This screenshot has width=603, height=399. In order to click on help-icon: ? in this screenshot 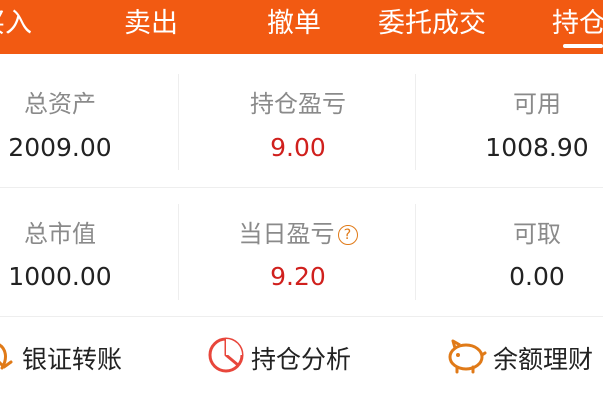, I will do `click(347, 235)`.